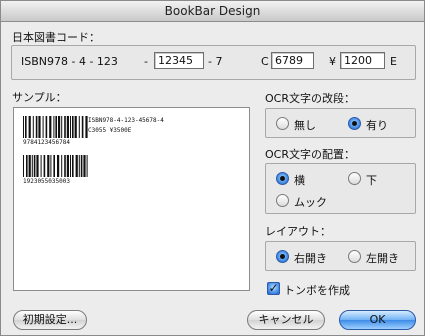  What do you see at coordinates (126, 120) in the screenshot?
I see `ocr-line-1: ISBN978-4-123-45678-4` at bounding box center [126, 120].